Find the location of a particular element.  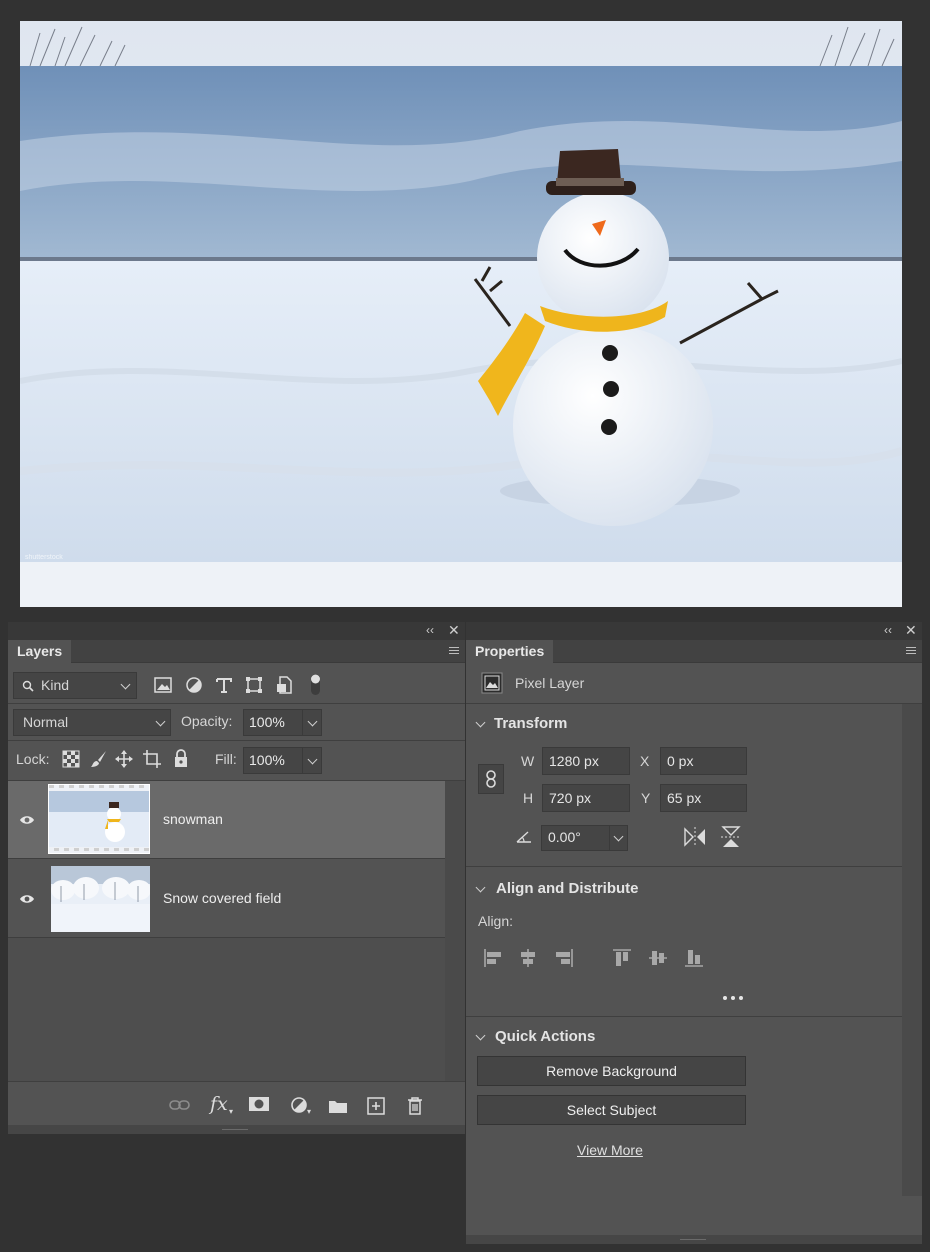

new-layer-icon is located at coordinates (376, 1106).